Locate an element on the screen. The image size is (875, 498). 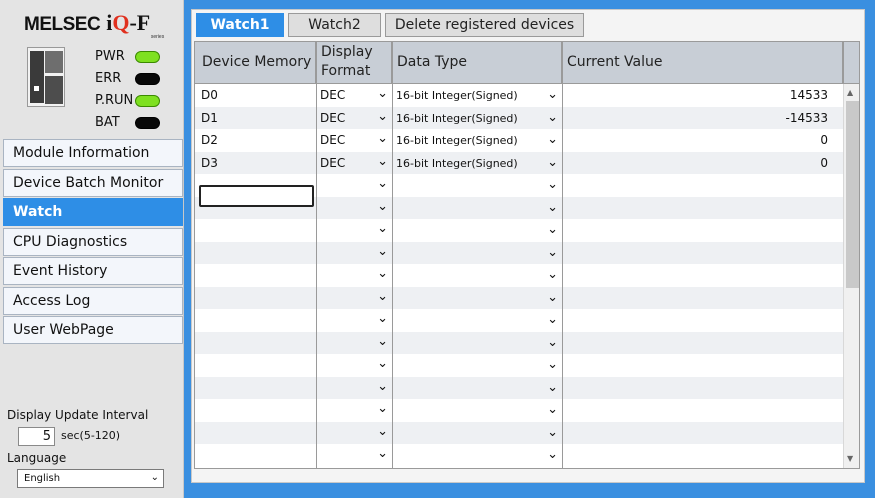
tab-watch2: Watch2 is located at coordinates (334, 25).